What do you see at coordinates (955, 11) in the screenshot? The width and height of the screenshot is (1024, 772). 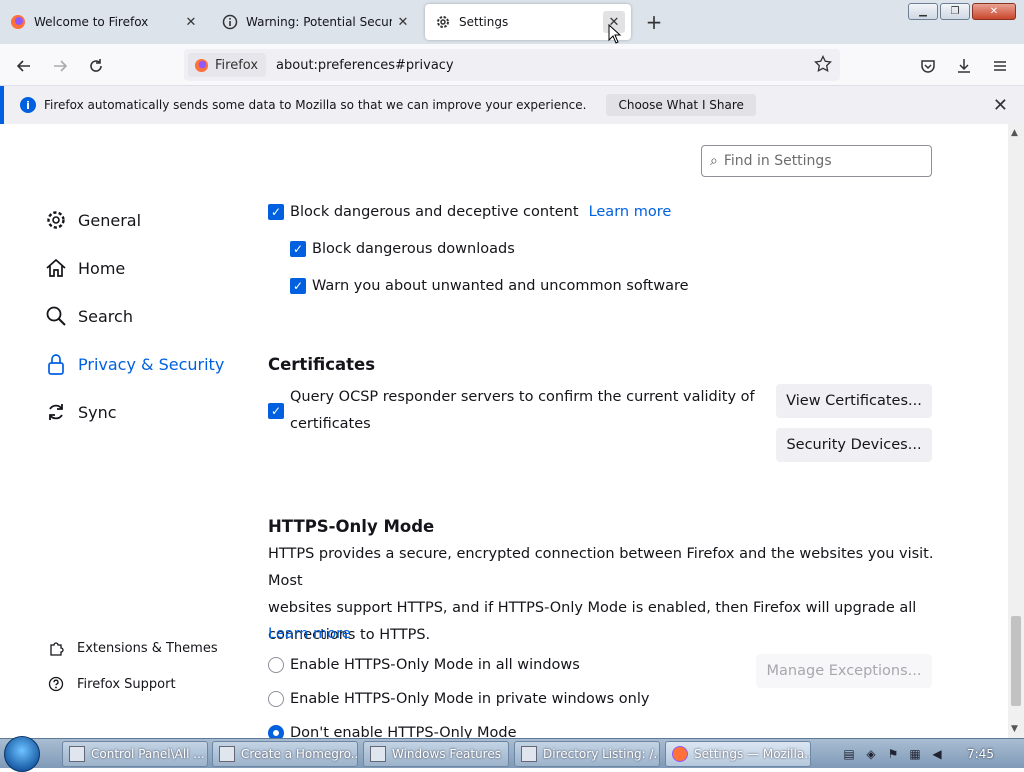 I see `maximize-button: ❐` at bounding box center [955, 11].